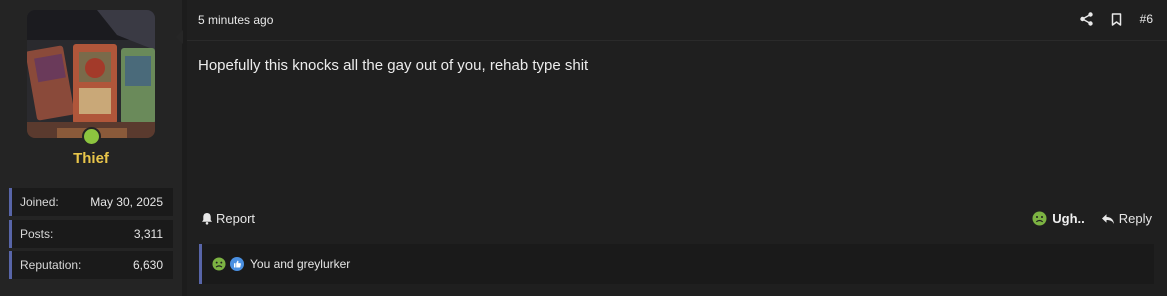  I want to click on reactions-bar: You and greylurker, so click(676, 264).